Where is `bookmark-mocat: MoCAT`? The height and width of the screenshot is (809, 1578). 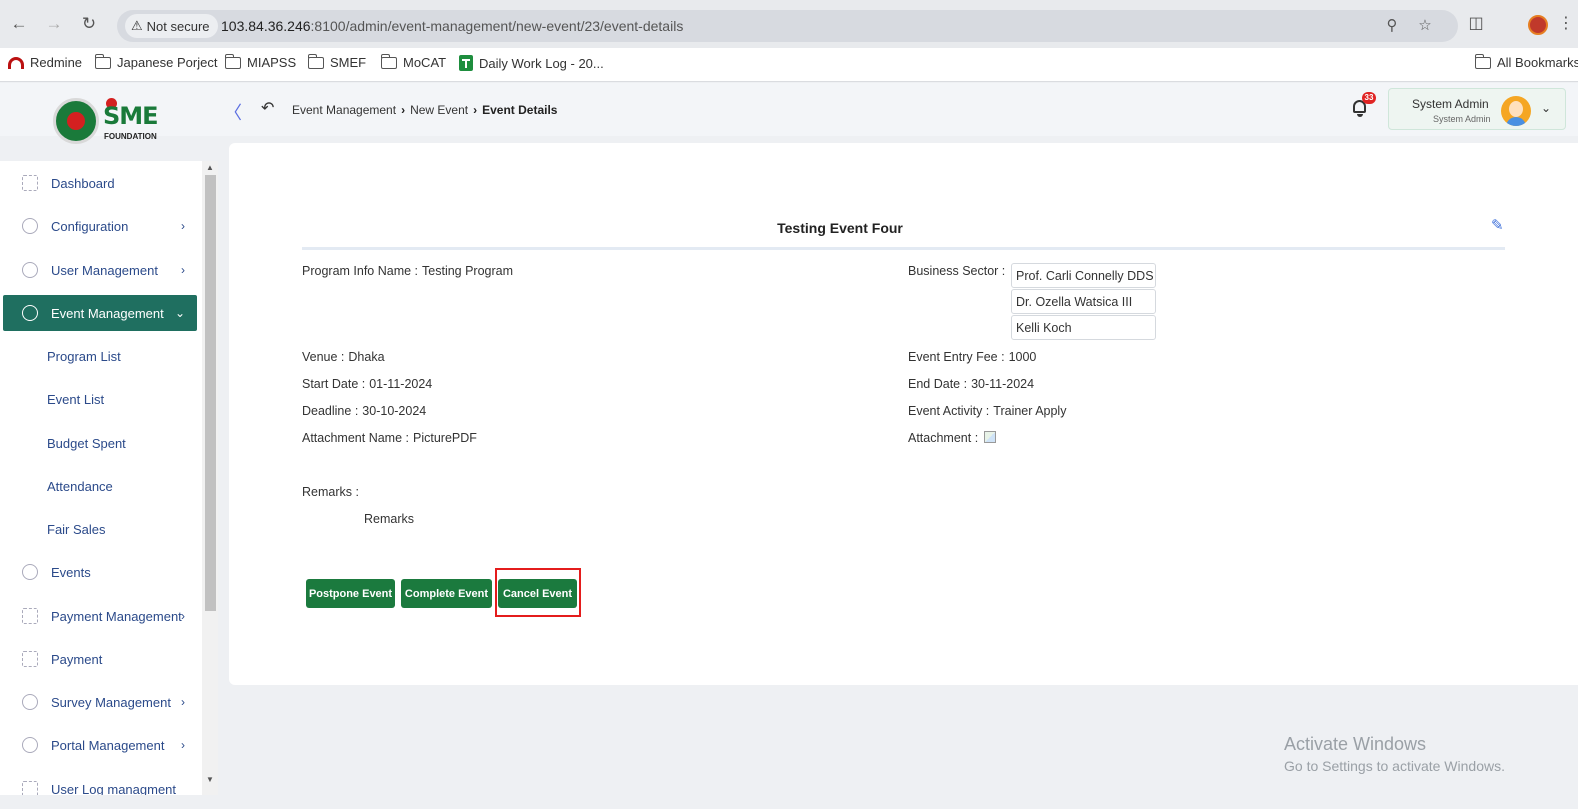 bookmark-mocat: MoCAT is located at coordinates (413, 61).